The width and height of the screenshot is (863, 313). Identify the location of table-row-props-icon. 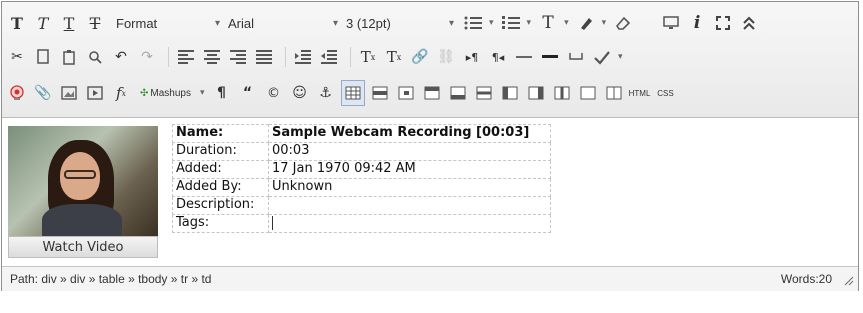
(380, 93).